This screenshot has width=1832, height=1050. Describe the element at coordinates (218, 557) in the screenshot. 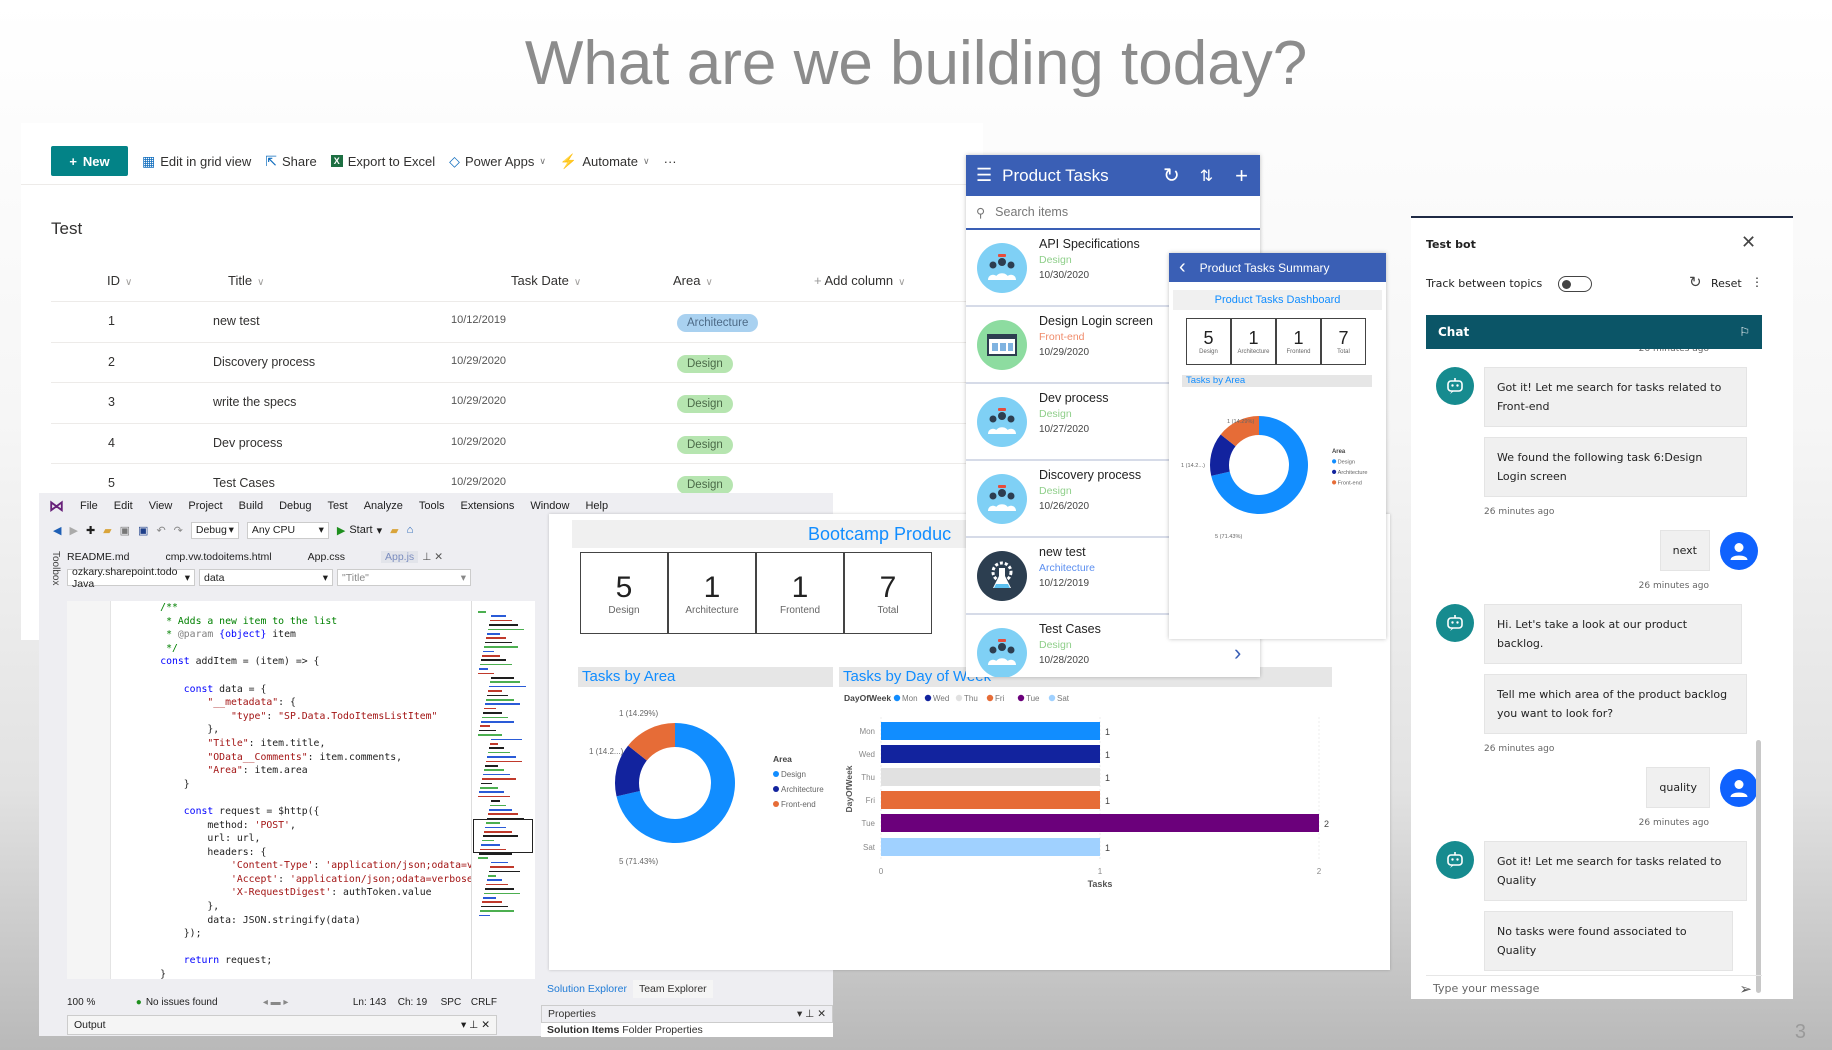

I see `tab-cmp-vw-todoitems-html: cmp.vw.todoitems.html` at that location.